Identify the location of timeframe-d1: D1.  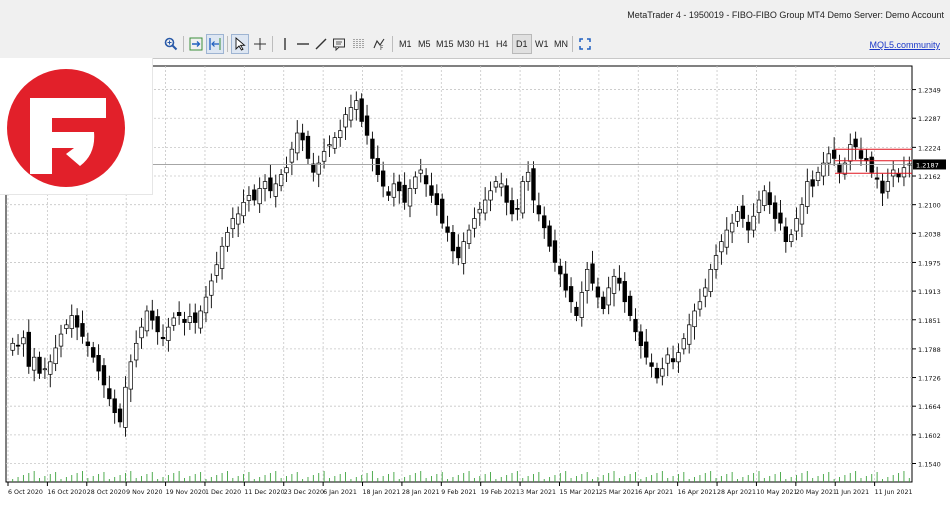
(522, 44).